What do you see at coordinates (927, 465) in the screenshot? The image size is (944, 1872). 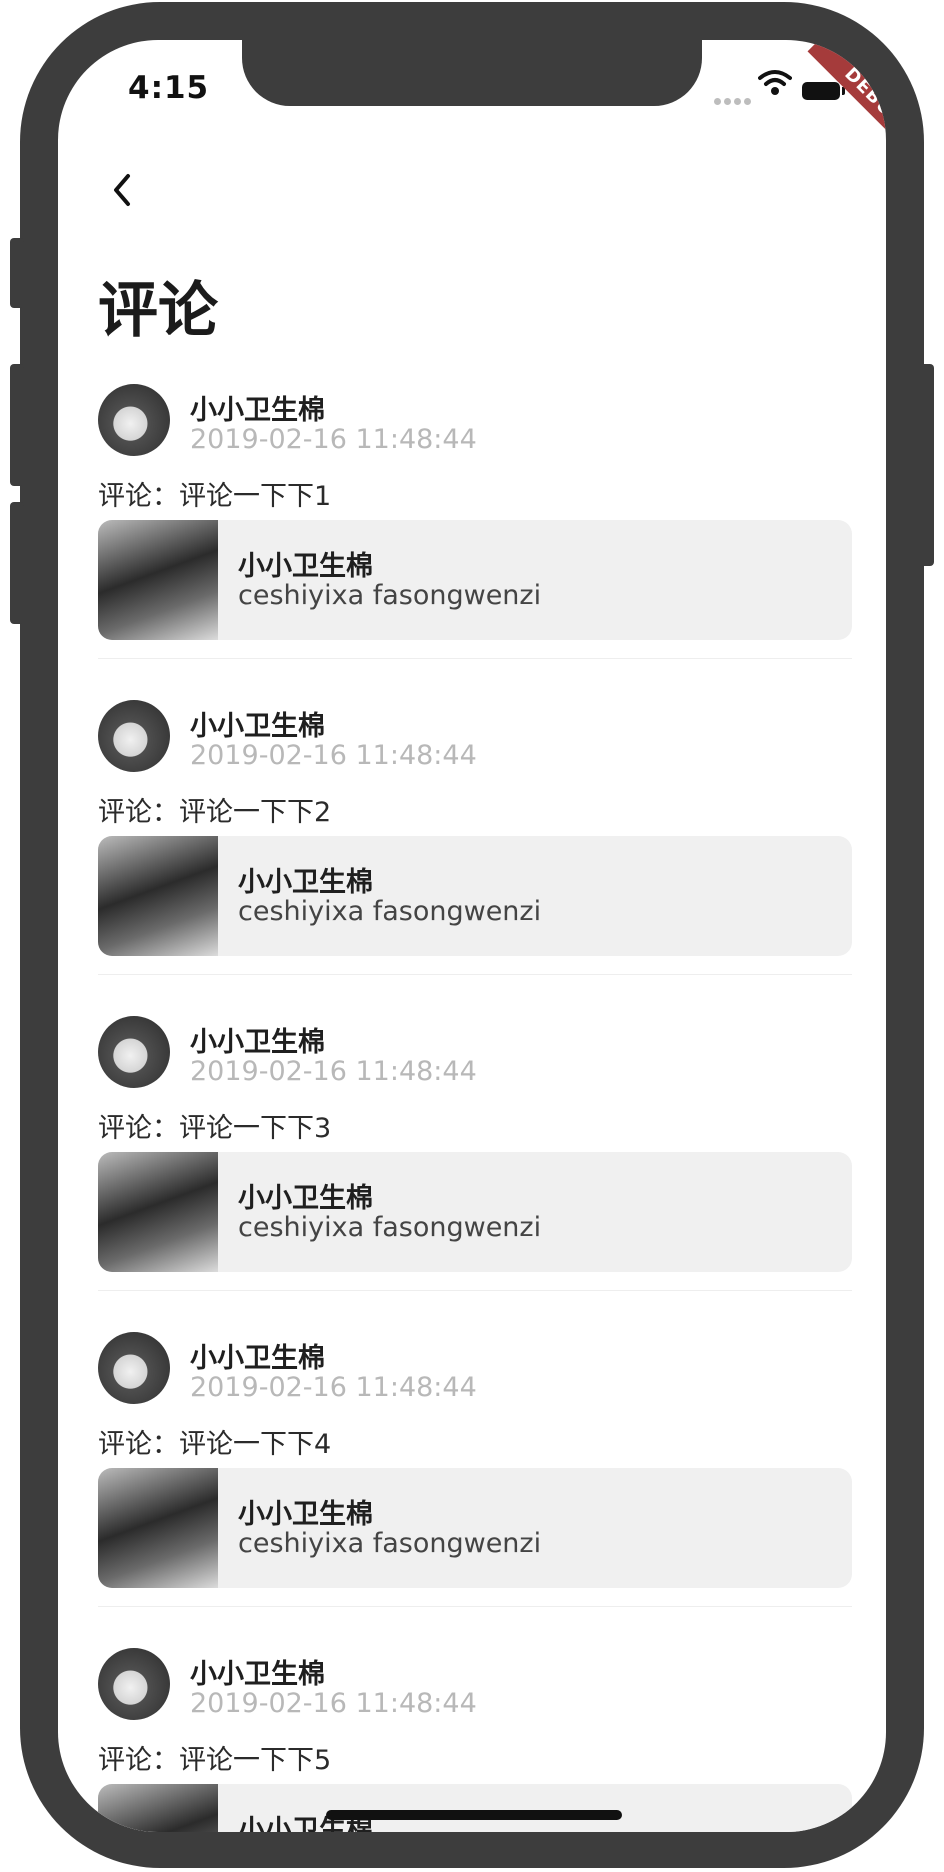 I see `power-button` at bounding box center [927, 465].